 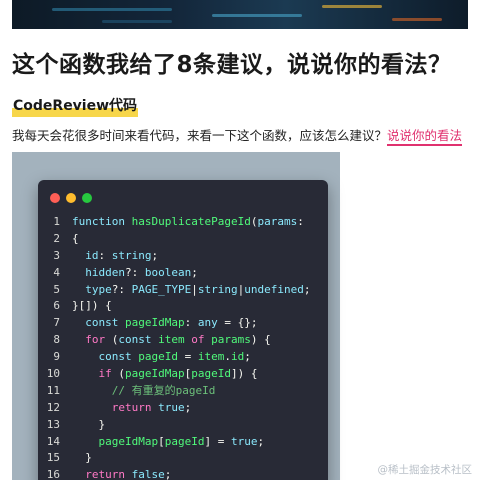 I want to click on code-token: undefined, so click(x=274, y=289).